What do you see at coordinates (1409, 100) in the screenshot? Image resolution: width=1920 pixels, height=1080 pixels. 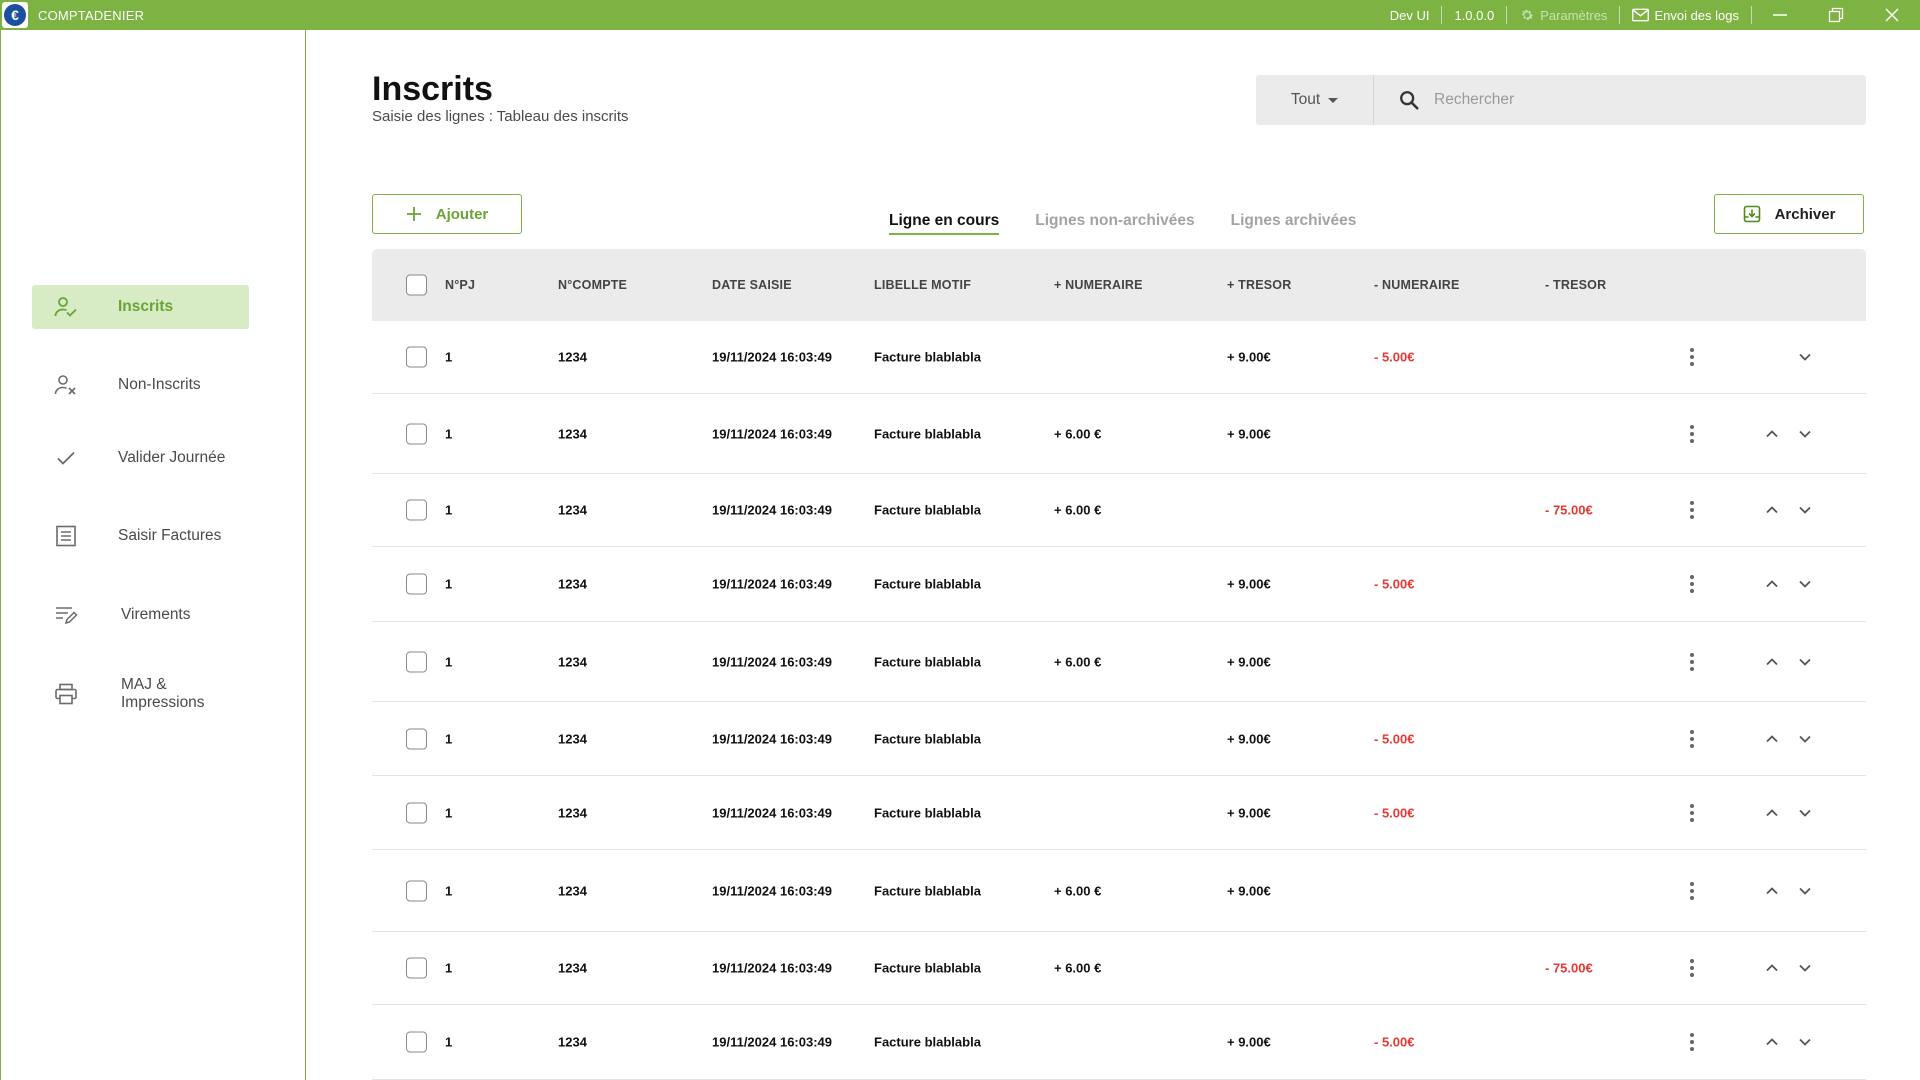 I see `search-icon` at bounding box center [1409, 100].